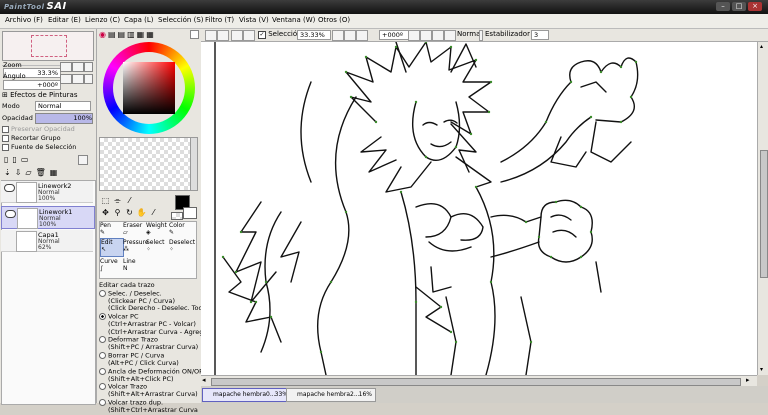  I want to click on doc-tab-active: mapache hembra0... 33%, so click(247, 395).